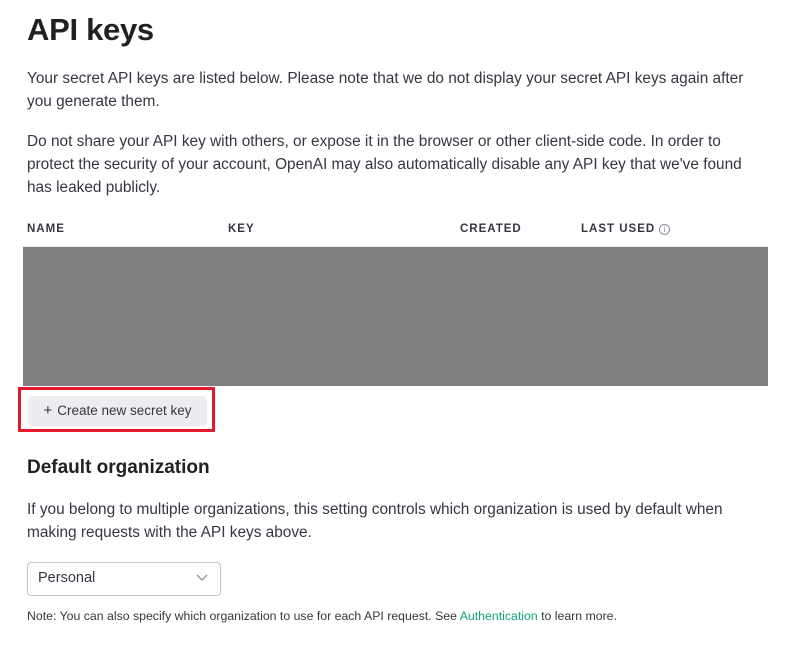 This screenshot has width=800, height=660. I want to click on column-header-last-used: LAST USED i, so click(626, 229).